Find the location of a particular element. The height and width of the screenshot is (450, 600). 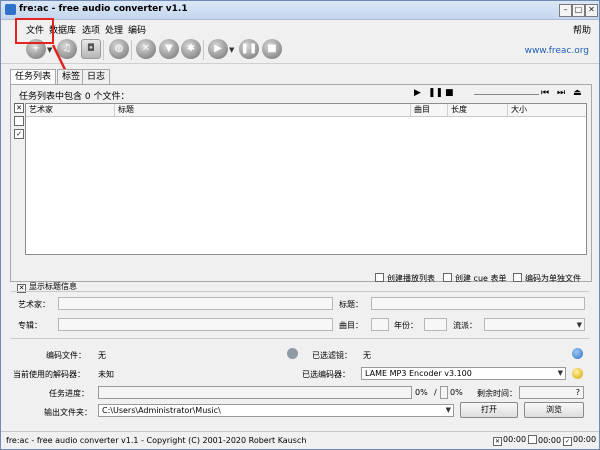

menu-help: 帮助 is located at coordinates (582, 29).